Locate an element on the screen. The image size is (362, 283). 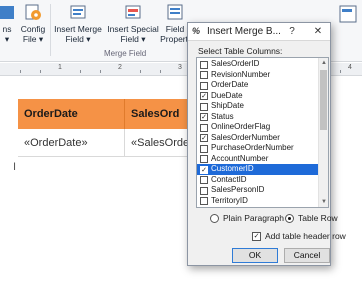
partial-label: ns is located at coordinates (7, 29).